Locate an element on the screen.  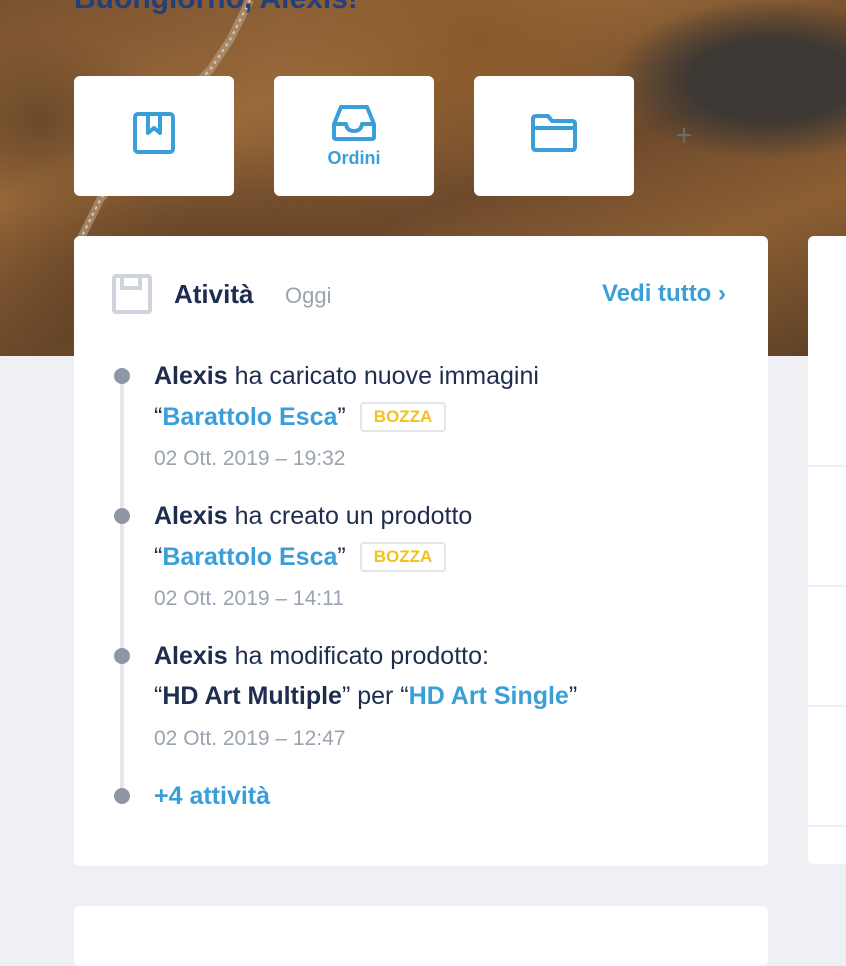
activity-timestamp: 02 Ott. 2019 – 12:47 is located at coordinates (250, 738).